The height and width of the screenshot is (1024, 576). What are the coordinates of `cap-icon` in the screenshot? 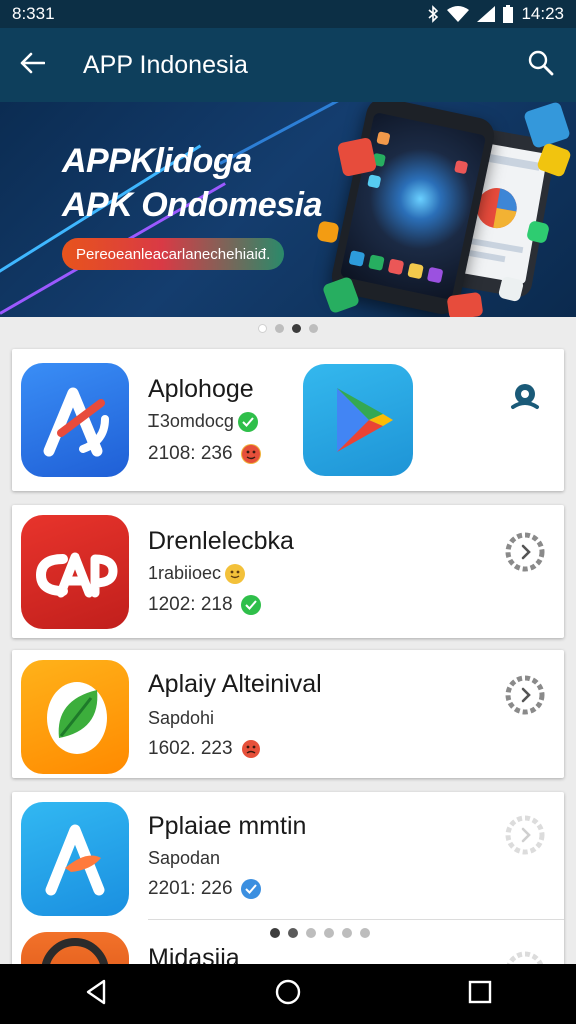 It's located at (75, 572).